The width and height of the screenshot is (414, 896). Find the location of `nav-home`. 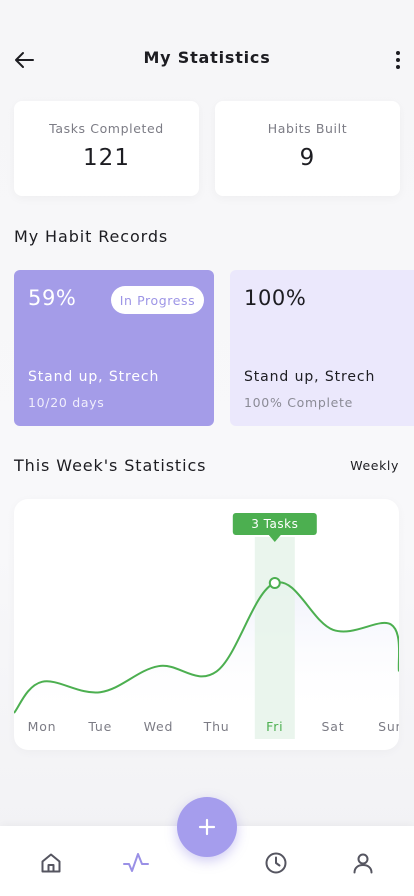

nav-home is located at coordinates (51, 863).